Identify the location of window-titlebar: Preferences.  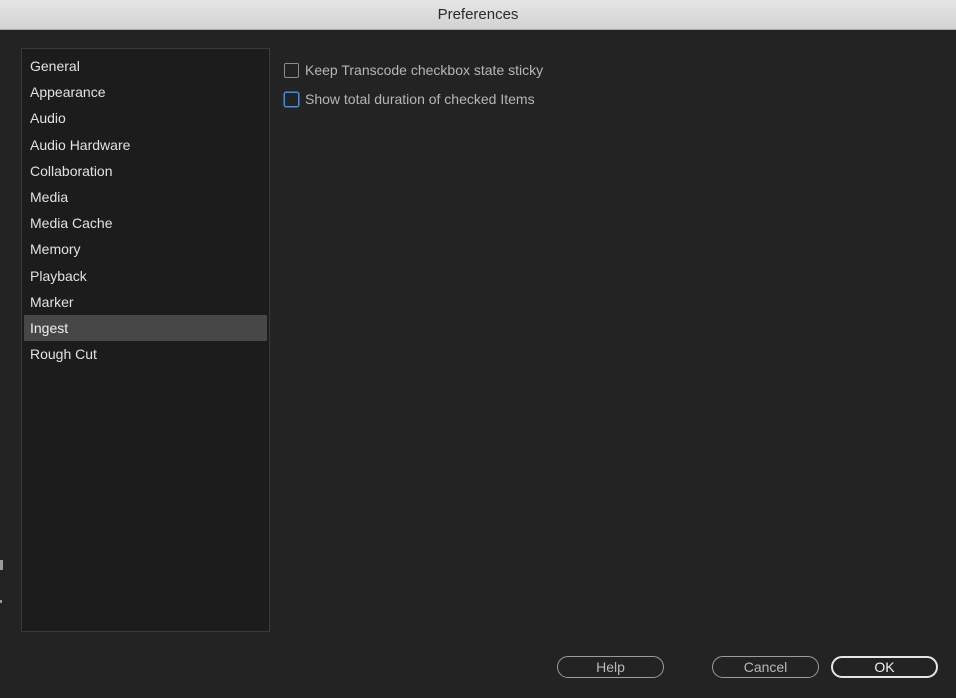
(478, 15).